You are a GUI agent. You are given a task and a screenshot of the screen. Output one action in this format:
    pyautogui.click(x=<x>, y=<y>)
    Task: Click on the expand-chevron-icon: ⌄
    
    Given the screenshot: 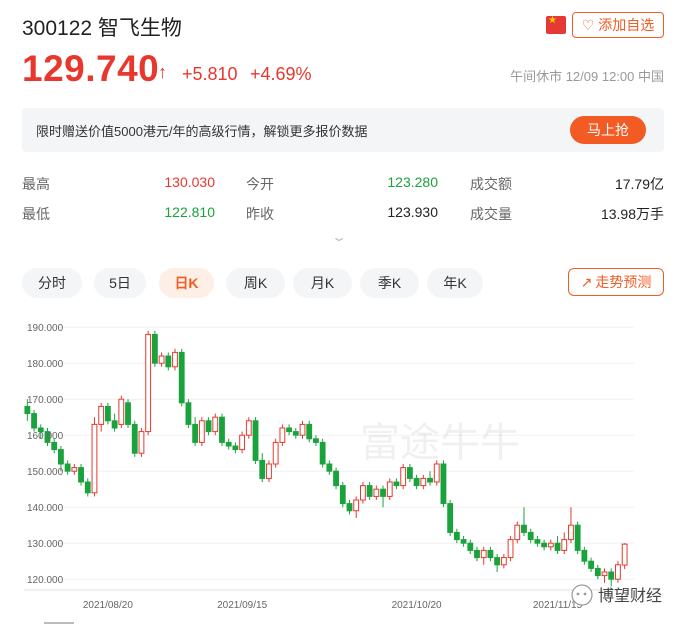 What is the action you would take?
    pyautogui.click(x=339, y=237)
    